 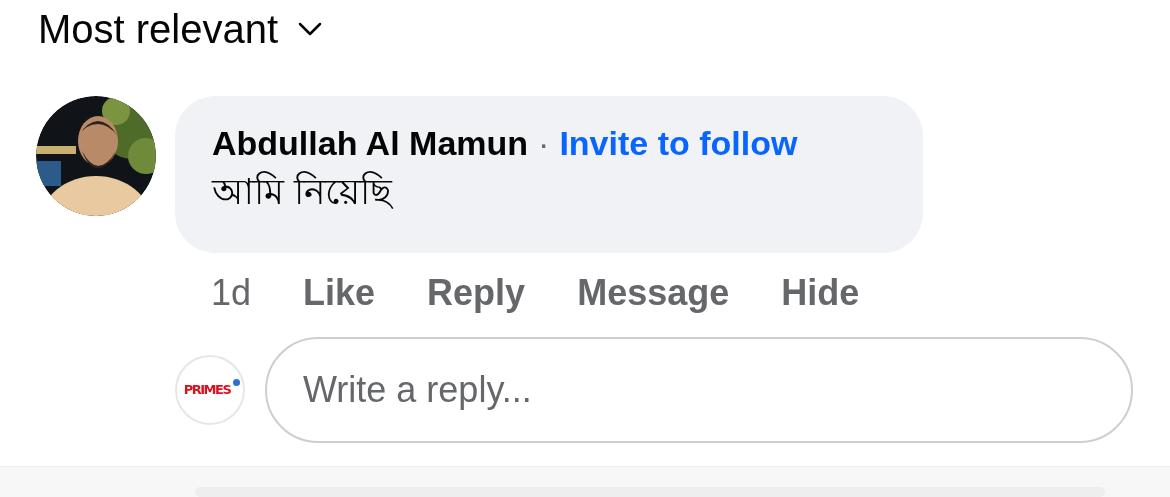 I want to click on author-name: Abdullah Al Mamun, so click(x=370, y=143).